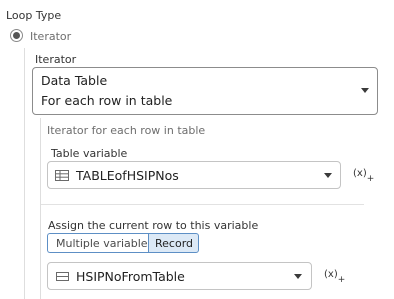 Image resolution: width=394 pixels, height=299 pixels. I want to click on radio-dot, so click(16, 35).